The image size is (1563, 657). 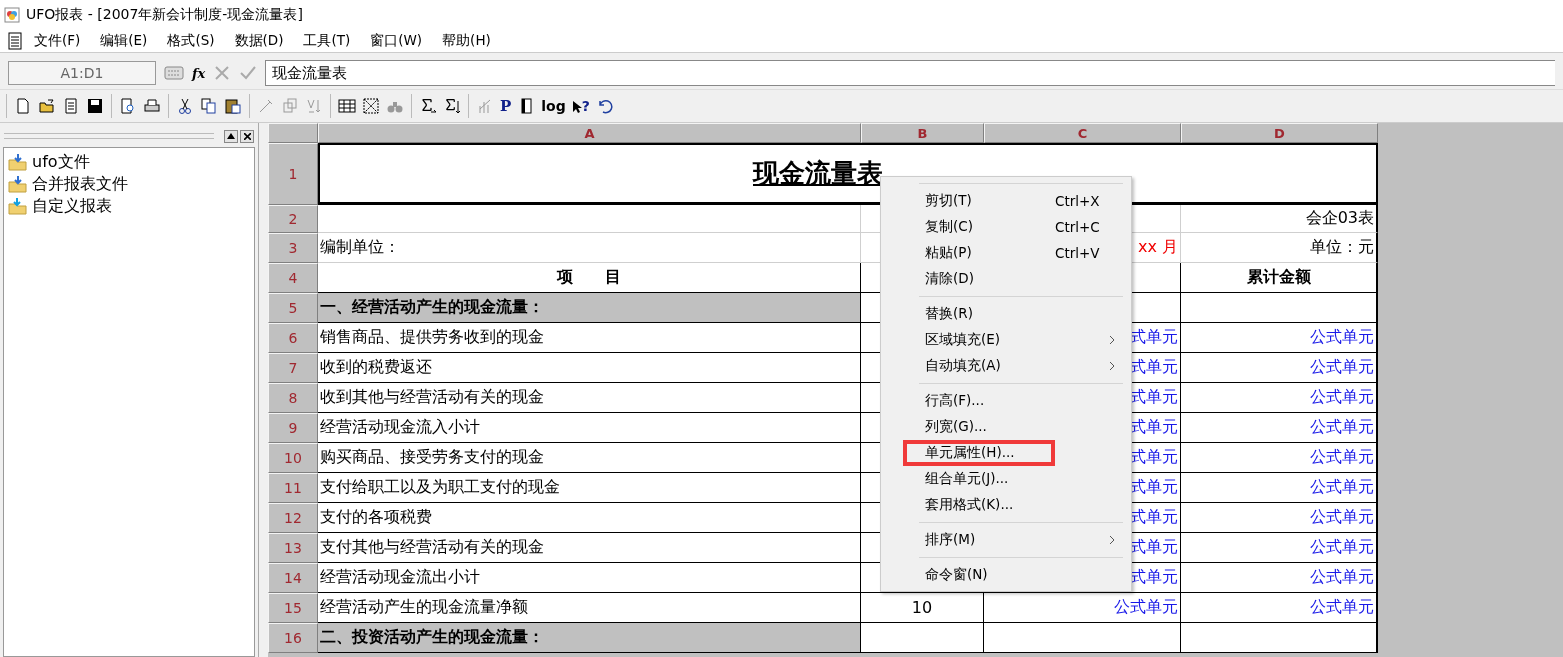 I want to click on menu-item: 工具(T), so click(x=327, y=41).